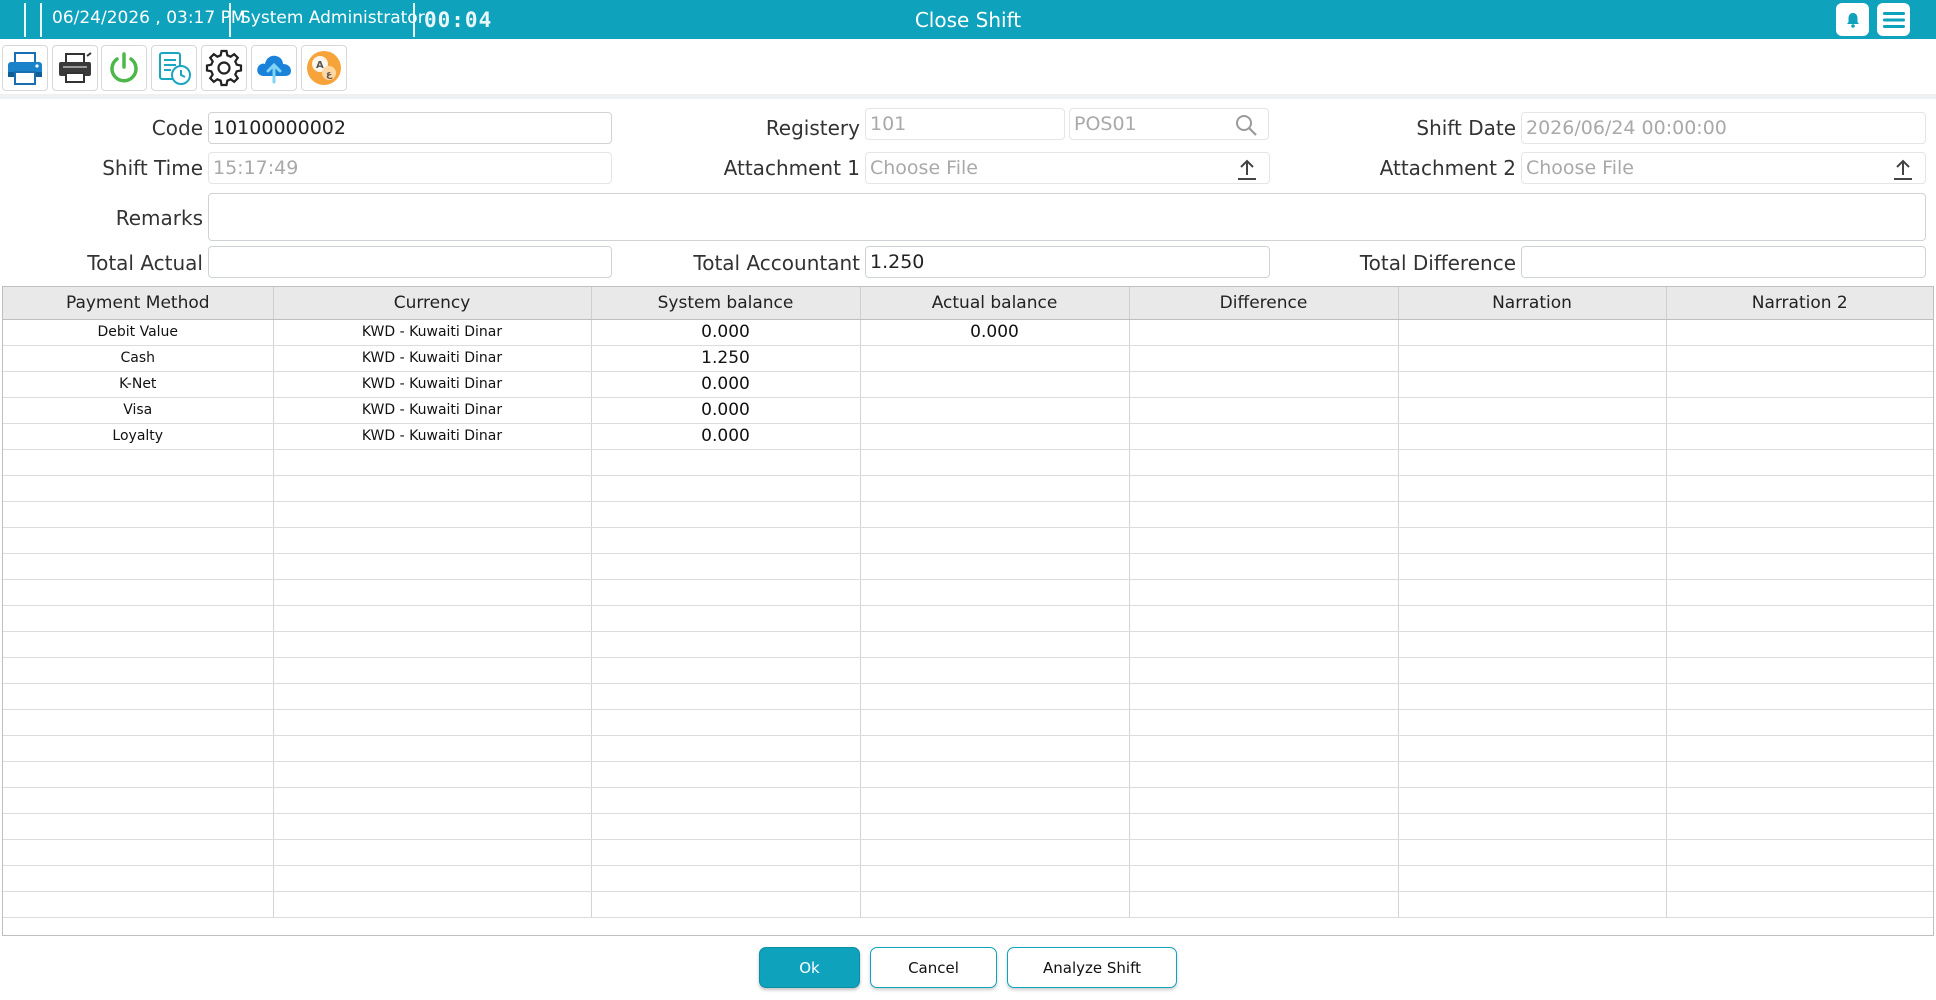 The image size is (1936, 1000). What do you see at coordinates (1067, 168) in the screenshot?
I see `attachment1-file-input: Choose File` at bounding box center [1067, 168].